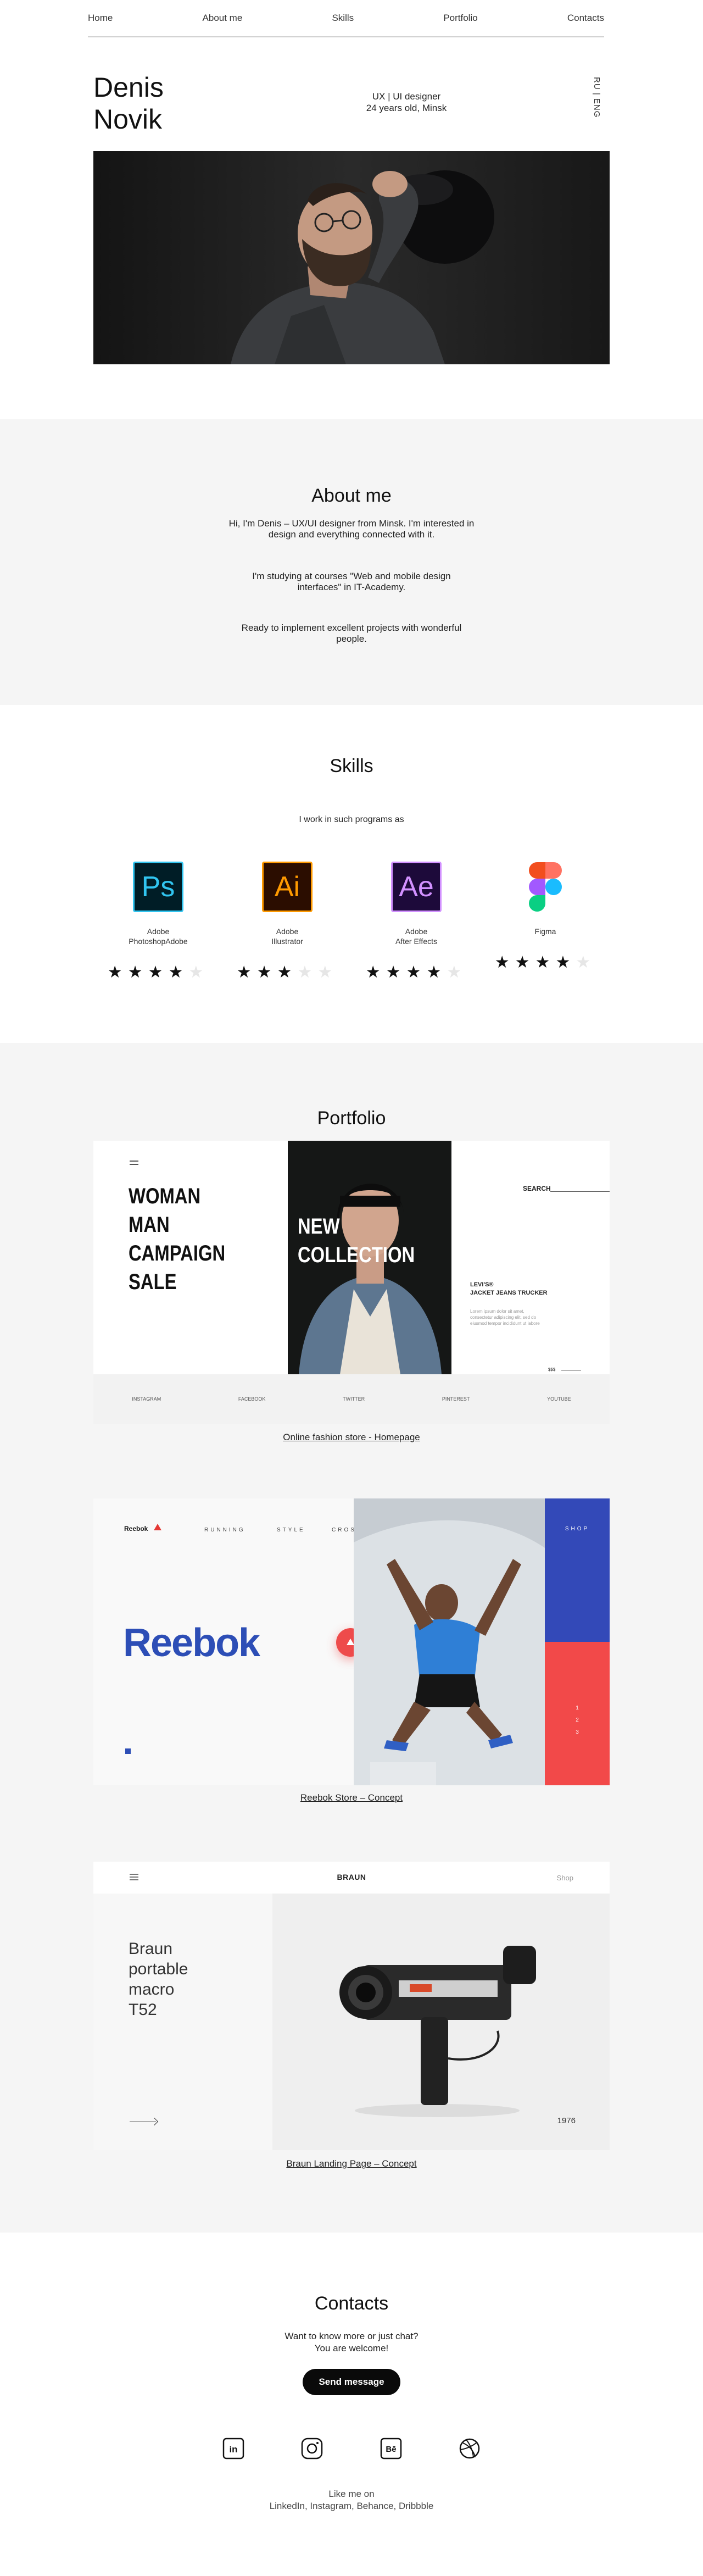  Describe the element at coordinates (157, 1527) in the screenshot. I see `reebok-delta-icon` at that location.